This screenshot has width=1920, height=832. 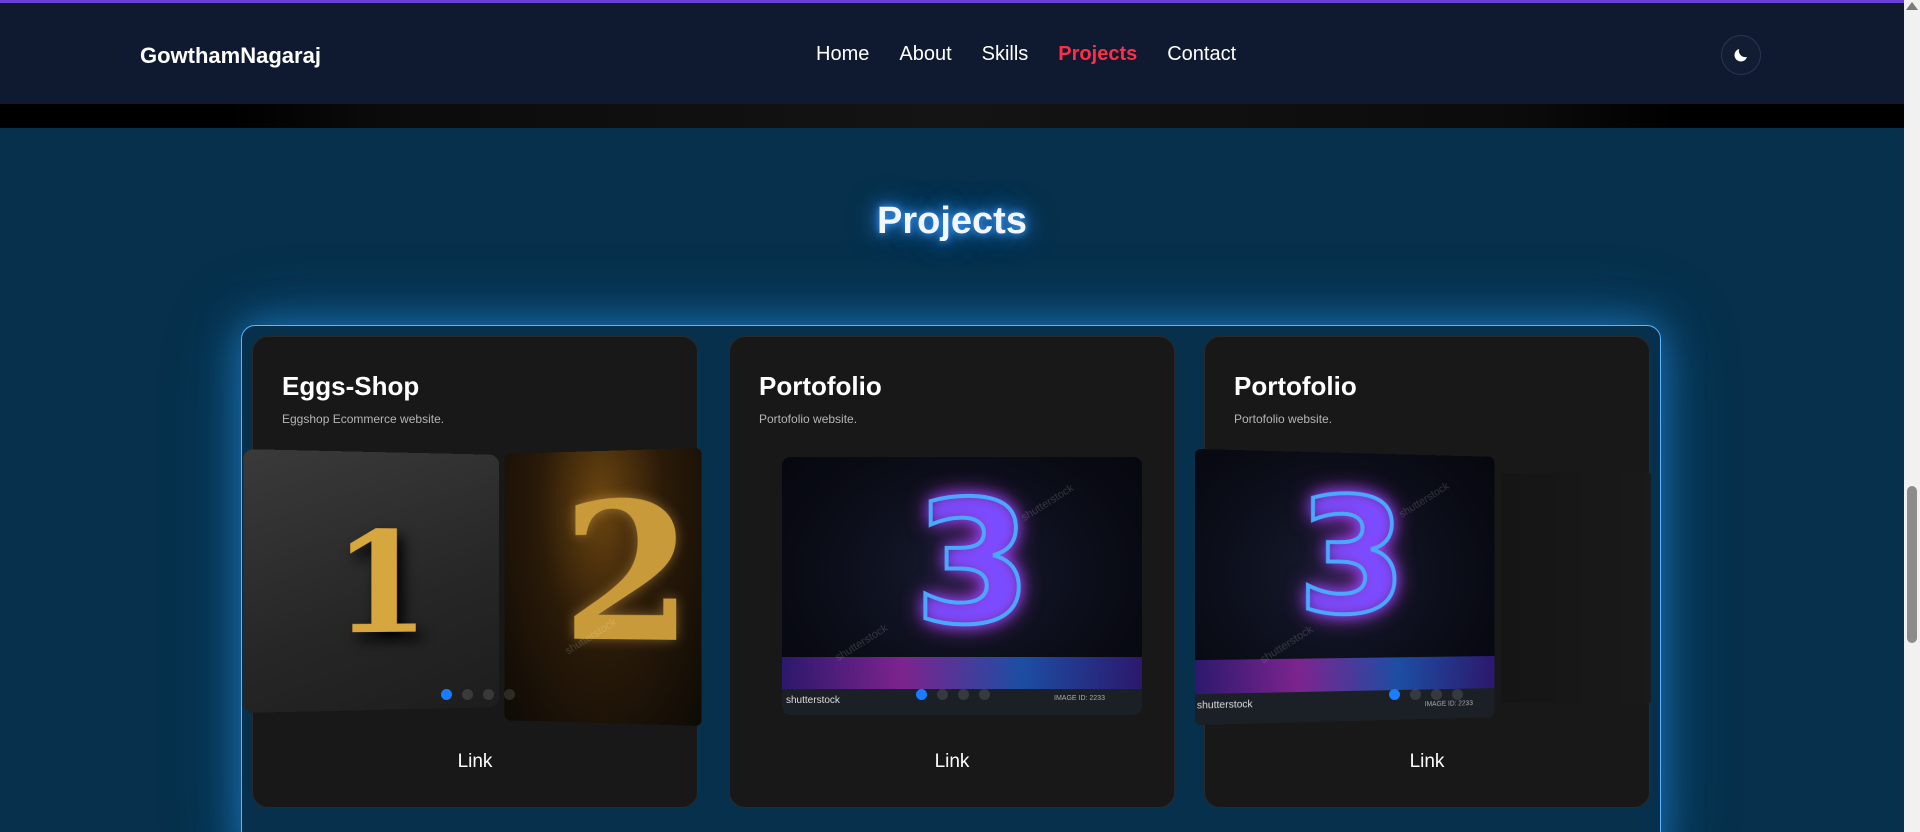 I want to click on project-description: Eggshop Ecommerce website., so click(x=363, y=419).